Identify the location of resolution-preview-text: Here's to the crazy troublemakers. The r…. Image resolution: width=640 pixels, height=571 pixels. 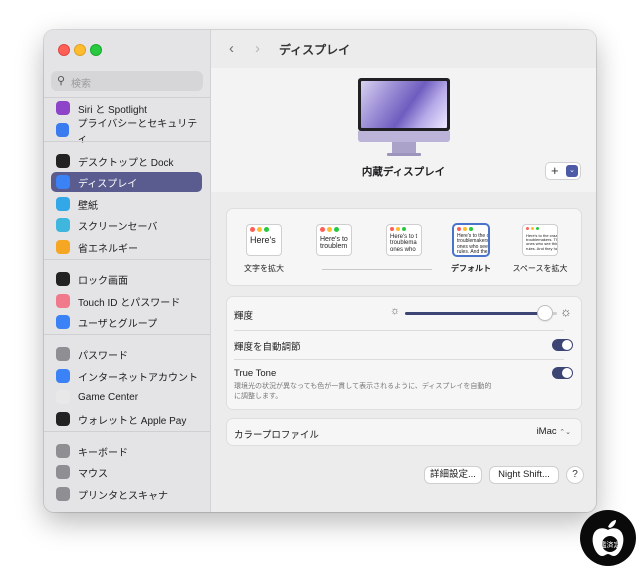
(541, 242).